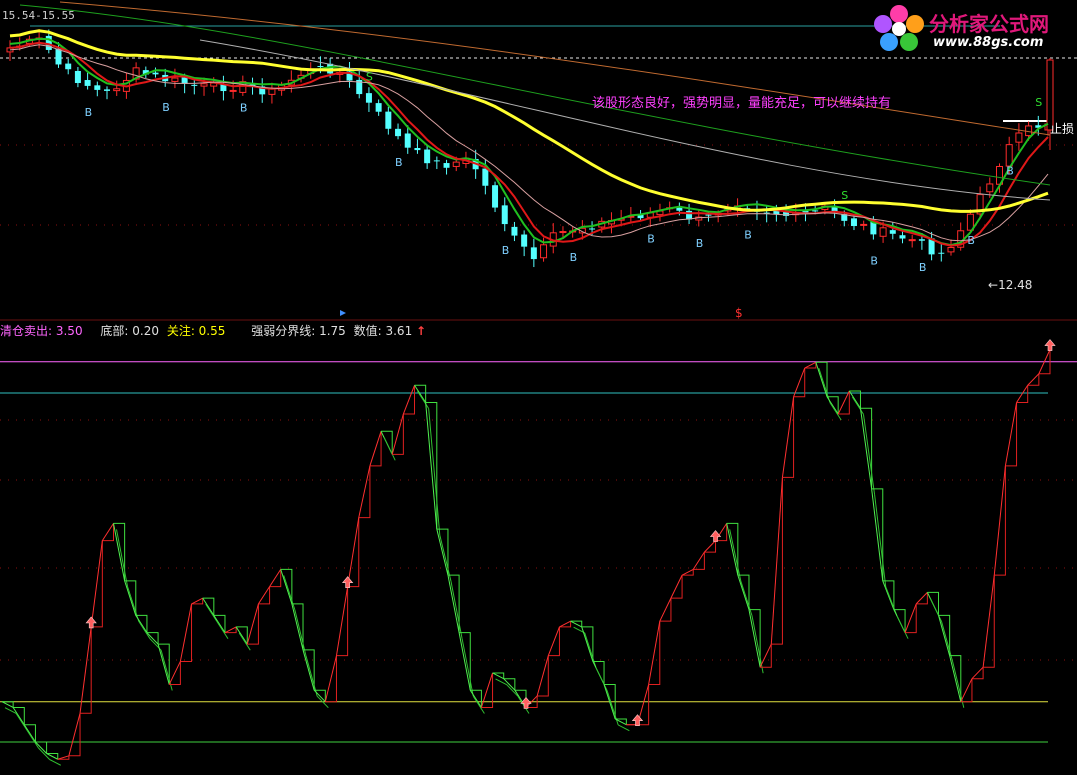 The image size is (1077, 775). What do you see at coordinates (38, 15) in the screenshot?
I see `price-range-label: 15.54-15.55` at bounding box center [38, 15].